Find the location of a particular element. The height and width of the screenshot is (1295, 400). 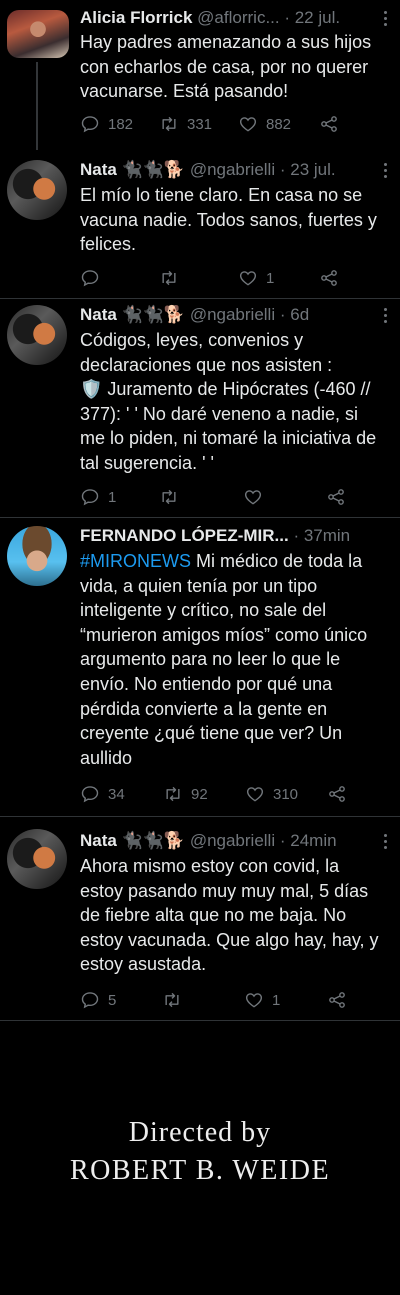

reply-button is located at coordinates (94, 278).